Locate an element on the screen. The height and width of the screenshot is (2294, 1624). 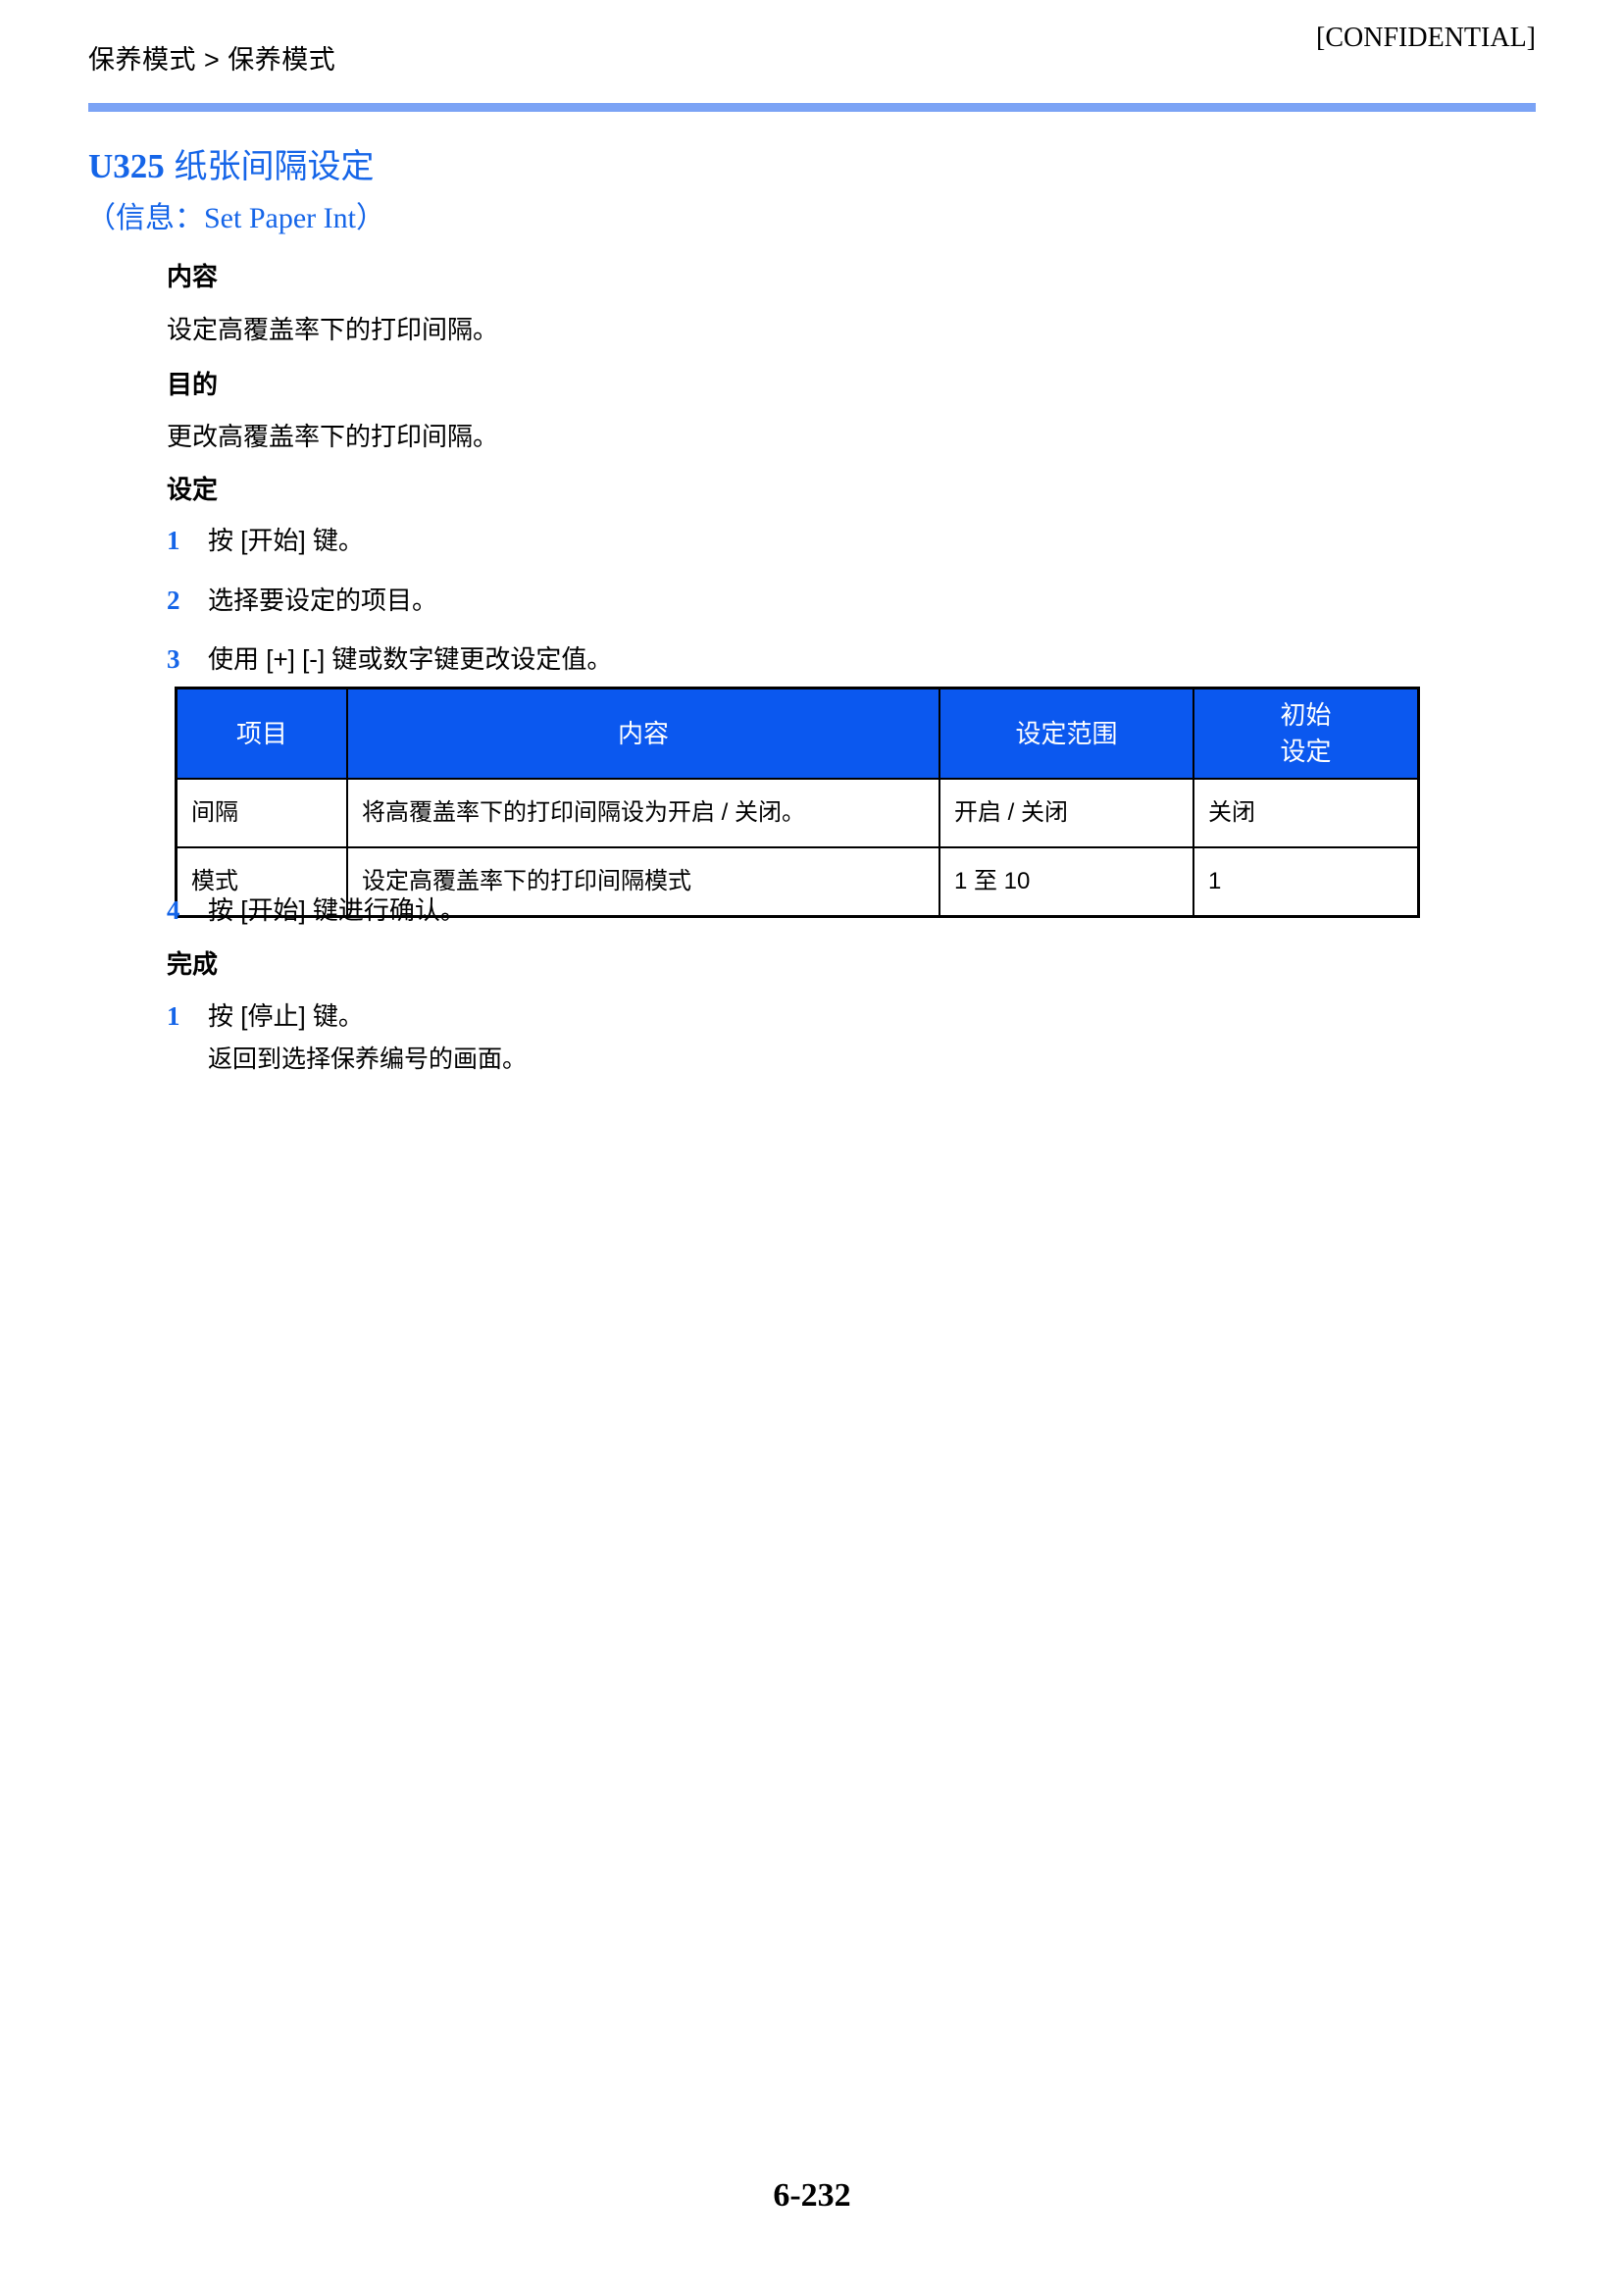
setting-step-1: 1 按 [开始] 键。 is located at coordinates (265, 540).